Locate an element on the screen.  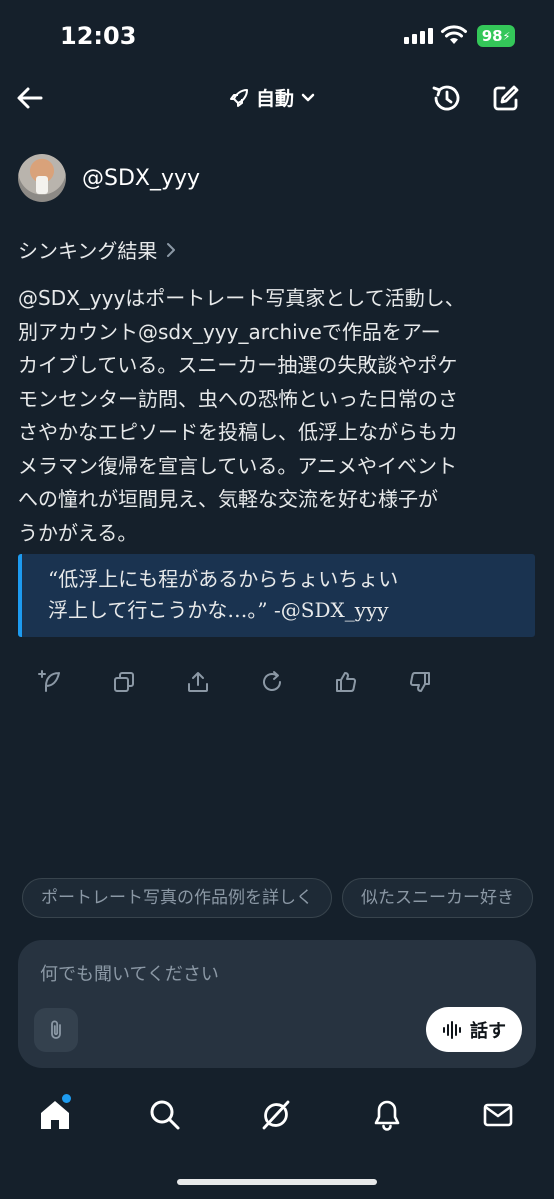
summary-line: @SDX_yyyはポートレート写真家として活動し、 is located at coordinates (241, 298).